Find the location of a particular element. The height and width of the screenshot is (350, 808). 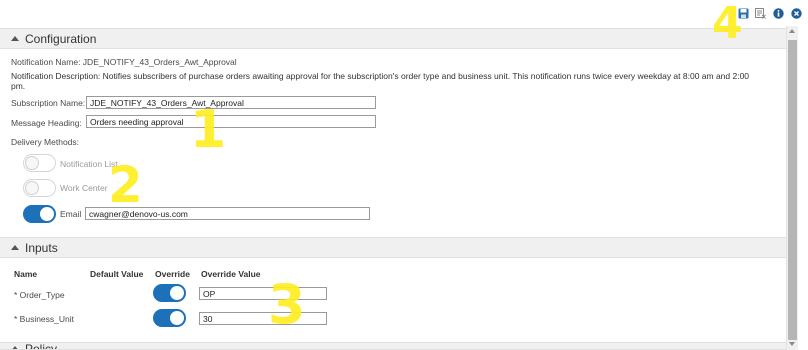

work-center-toggle is located at coordinates (39, 188).